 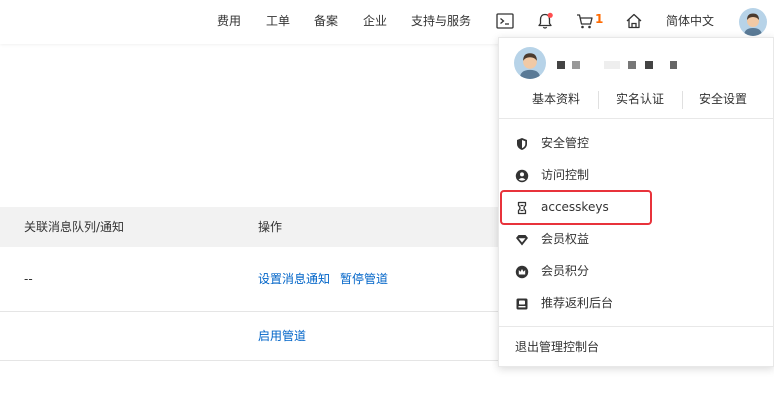 I want to click on ticket-icon, so click(x=522, y=303).